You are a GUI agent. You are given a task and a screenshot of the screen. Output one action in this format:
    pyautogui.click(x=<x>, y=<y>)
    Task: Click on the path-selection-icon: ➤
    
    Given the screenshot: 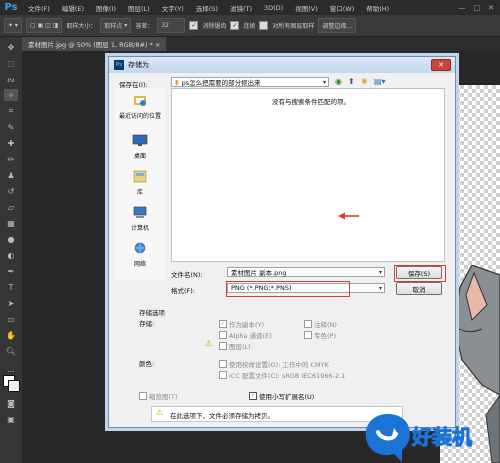 What is the action you would take?
    pyautogui.click(x=11, y=303)
    